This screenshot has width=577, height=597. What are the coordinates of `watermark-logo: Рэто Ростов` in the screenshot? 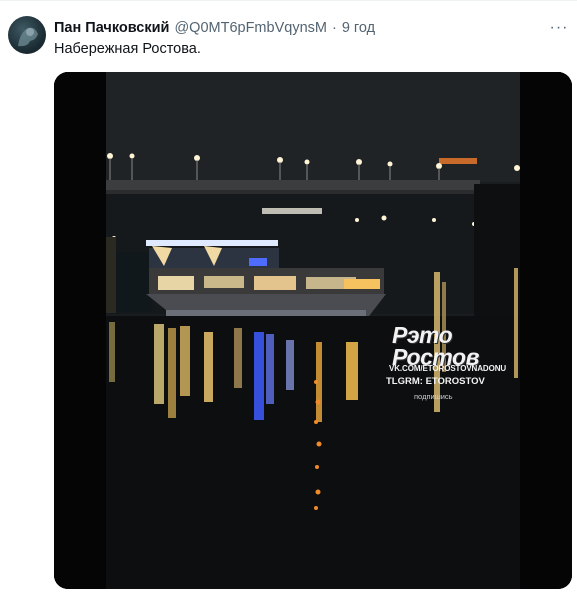 It's located at (435, 345).